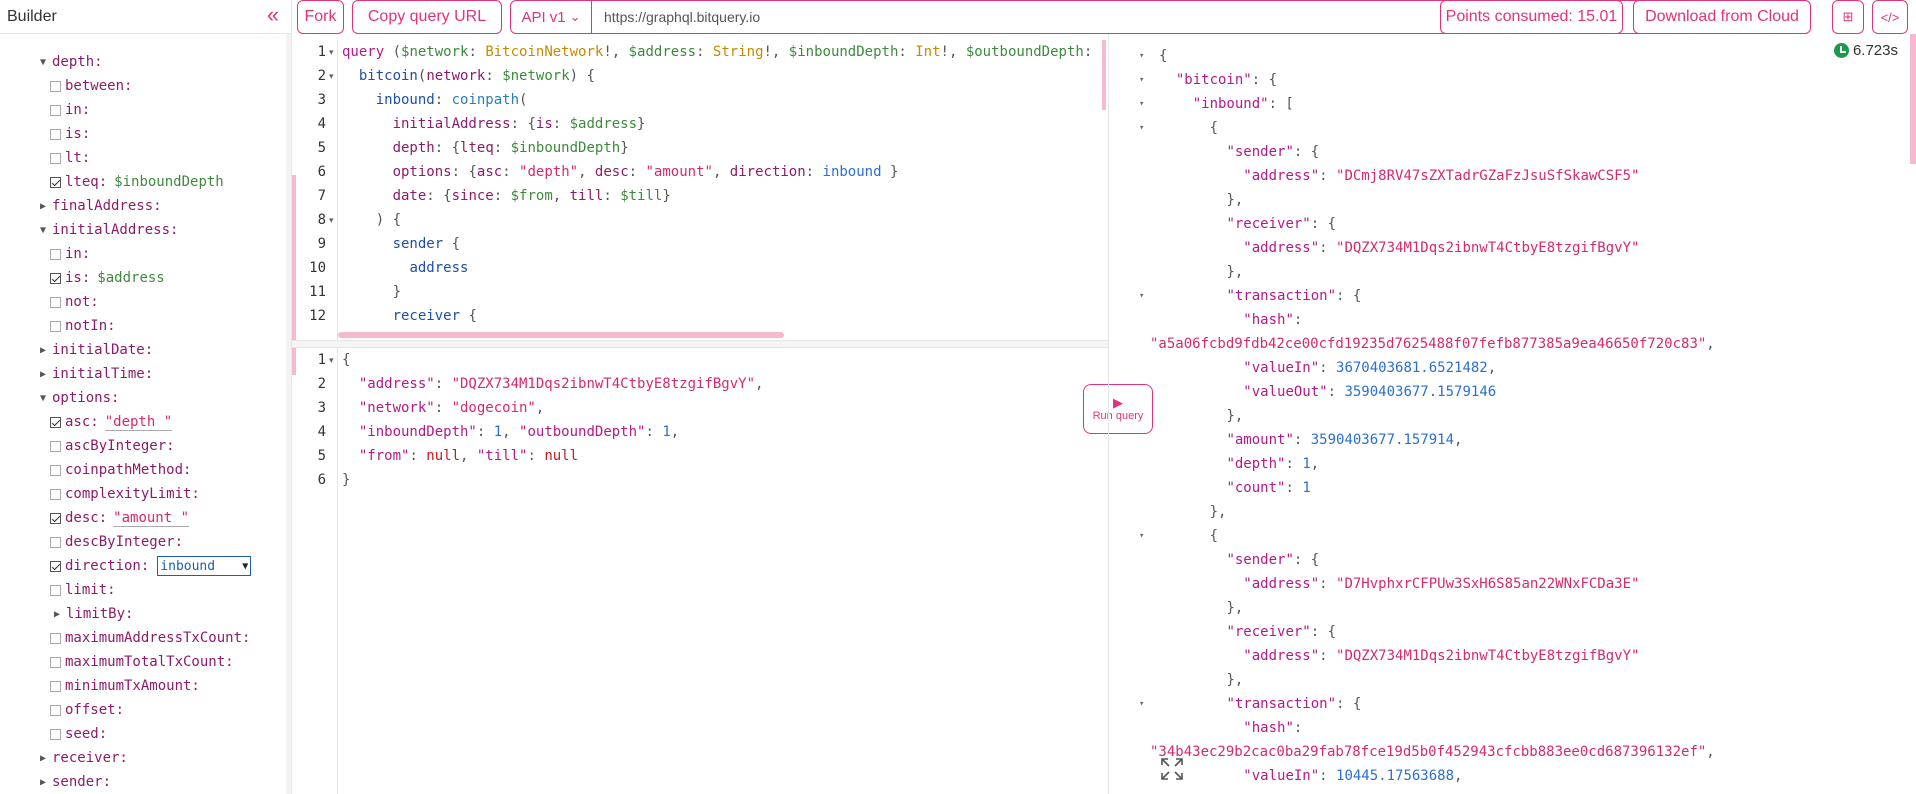 The image size is (1916, 794). I want to click on builder-tree-row: ▶ sender:, so click(125, 782).